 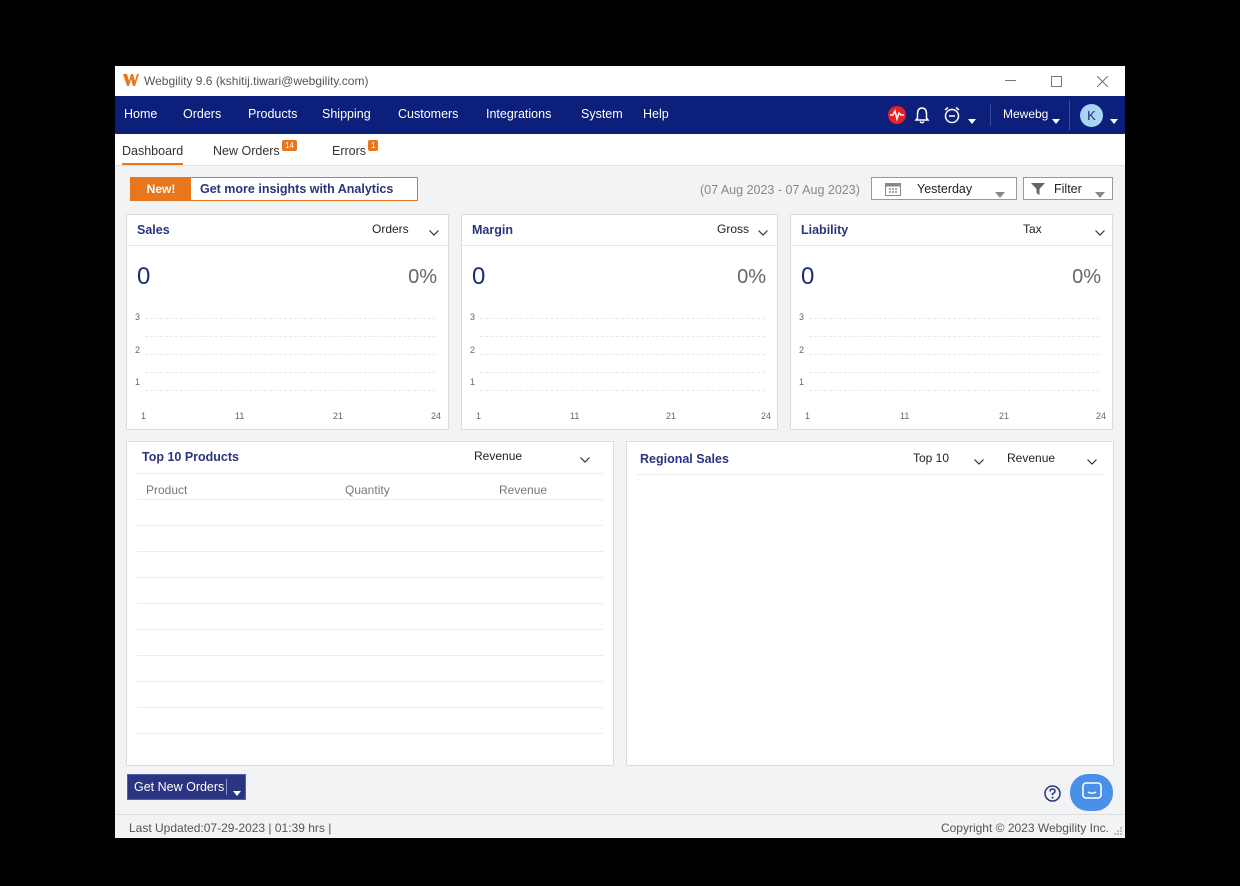 What do you see at coordinates (1056, 81) in the screenshot?
I see `maximize-button` at bounding box center [1056, 81].